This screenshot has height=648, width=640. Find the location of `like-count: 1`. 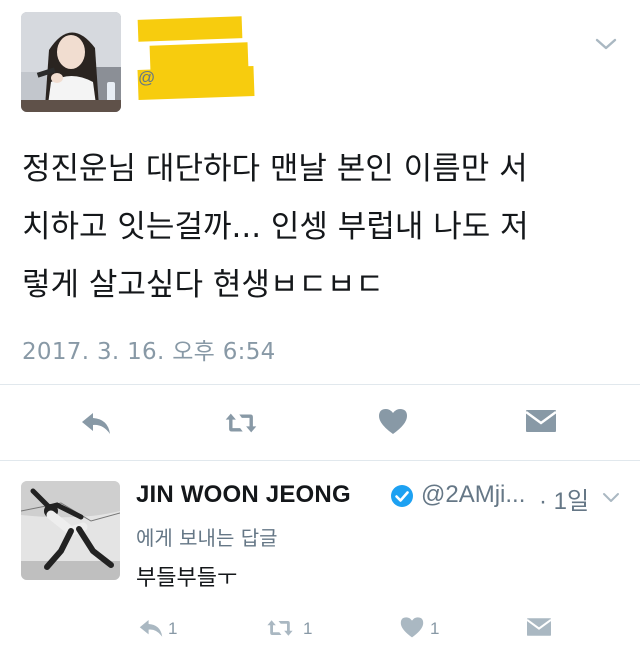

like-count: 1 is located at coordinates (435, 628).